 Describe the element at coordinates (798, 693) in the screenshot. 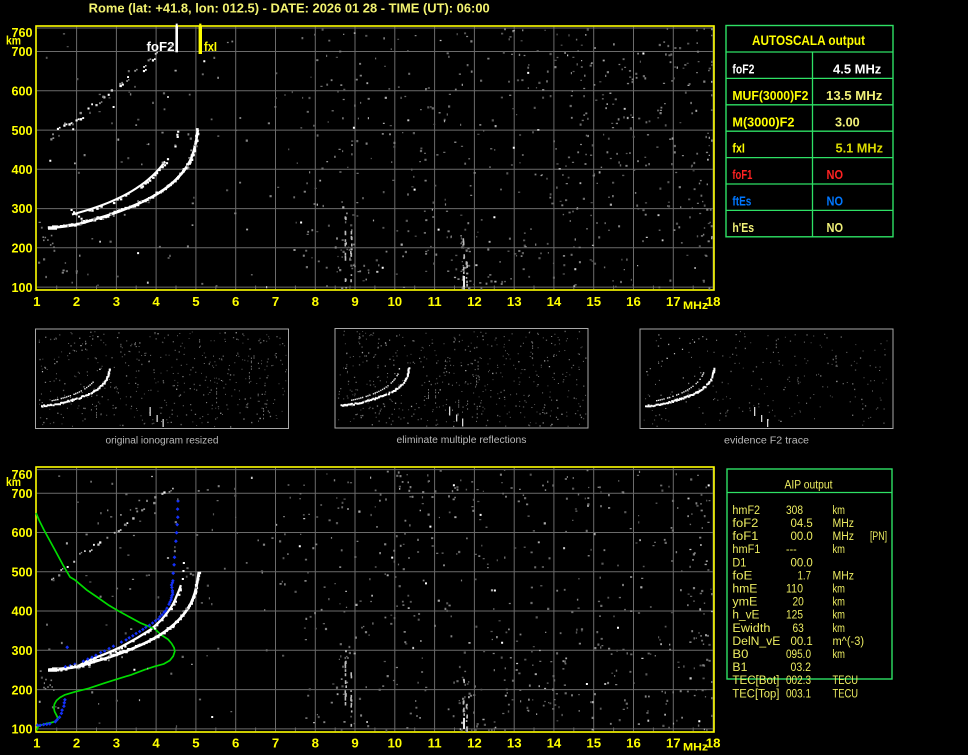

I see `svg-text: 003.1` at that location.